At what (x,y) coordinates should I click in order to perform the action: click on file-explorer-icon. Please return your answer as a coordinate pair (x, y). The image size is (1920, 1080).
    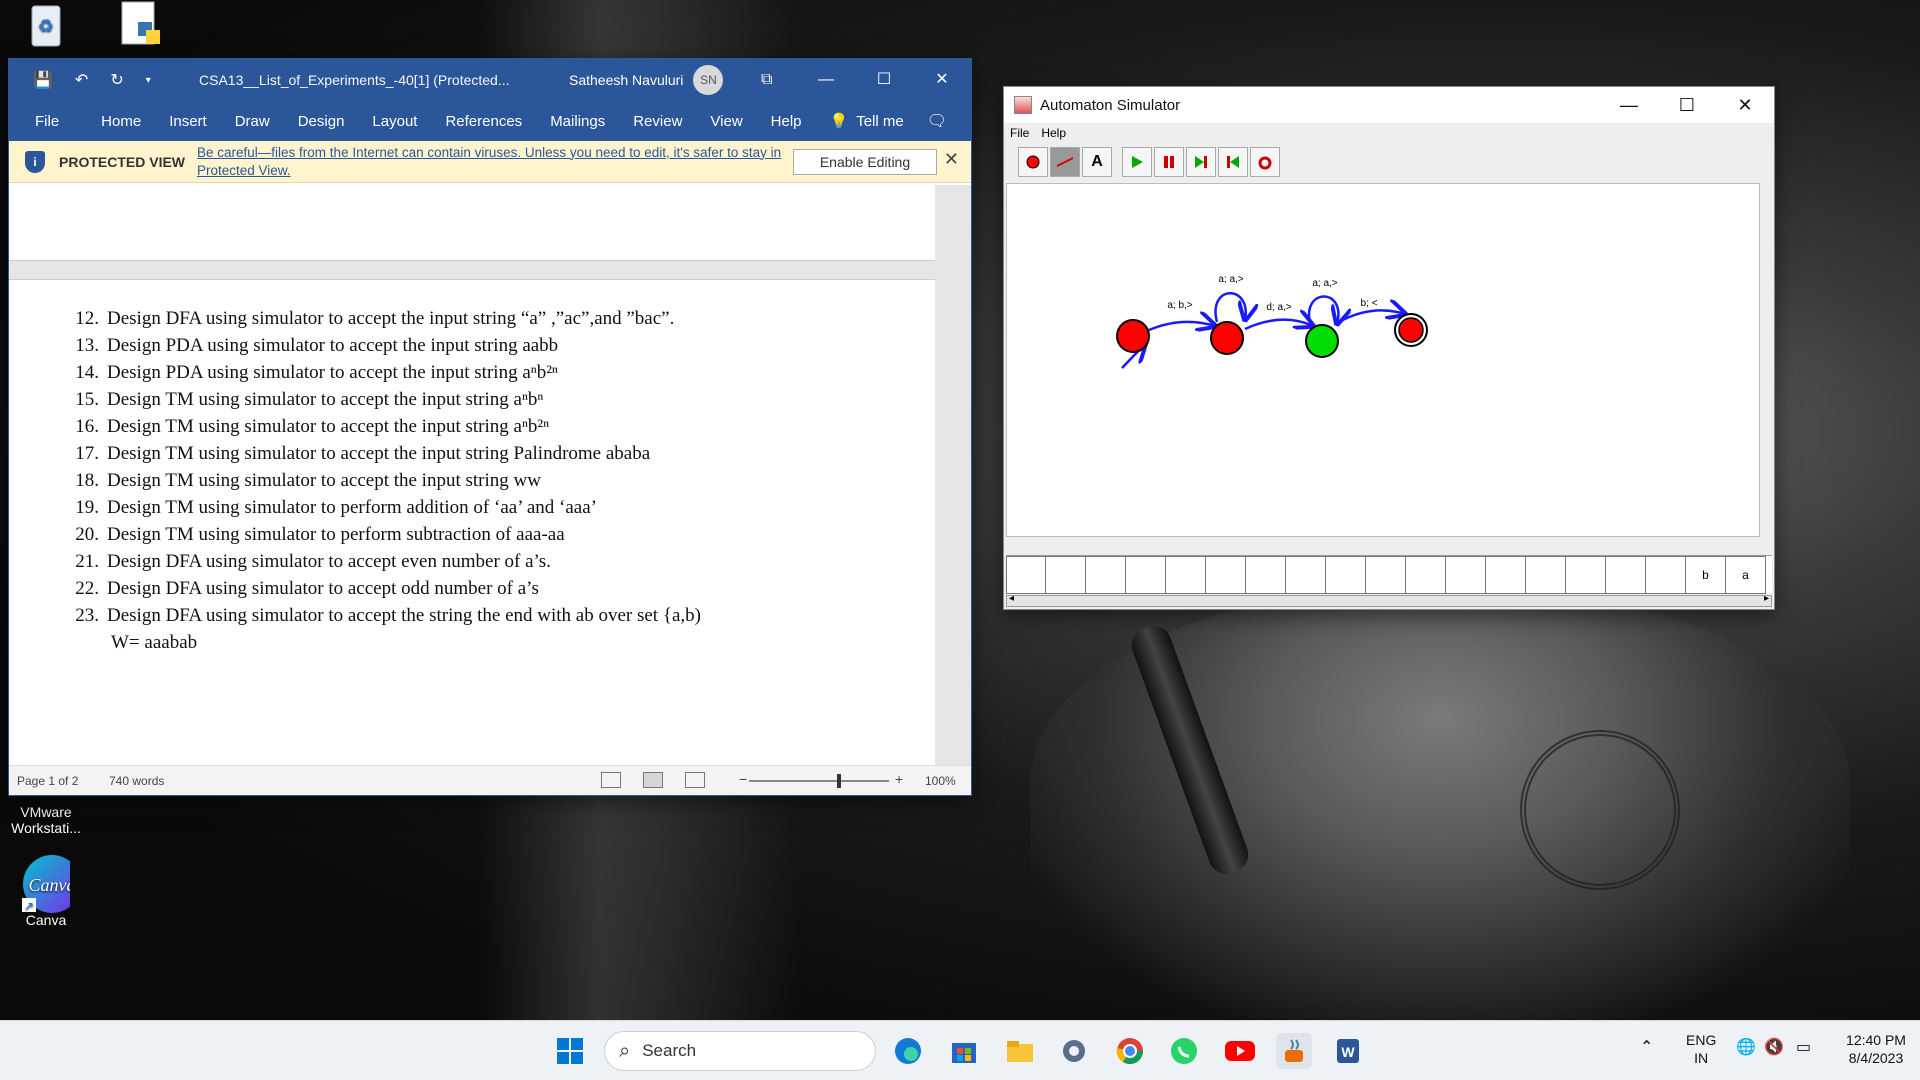
    Looking at the image, I should click on (1020, 1051).